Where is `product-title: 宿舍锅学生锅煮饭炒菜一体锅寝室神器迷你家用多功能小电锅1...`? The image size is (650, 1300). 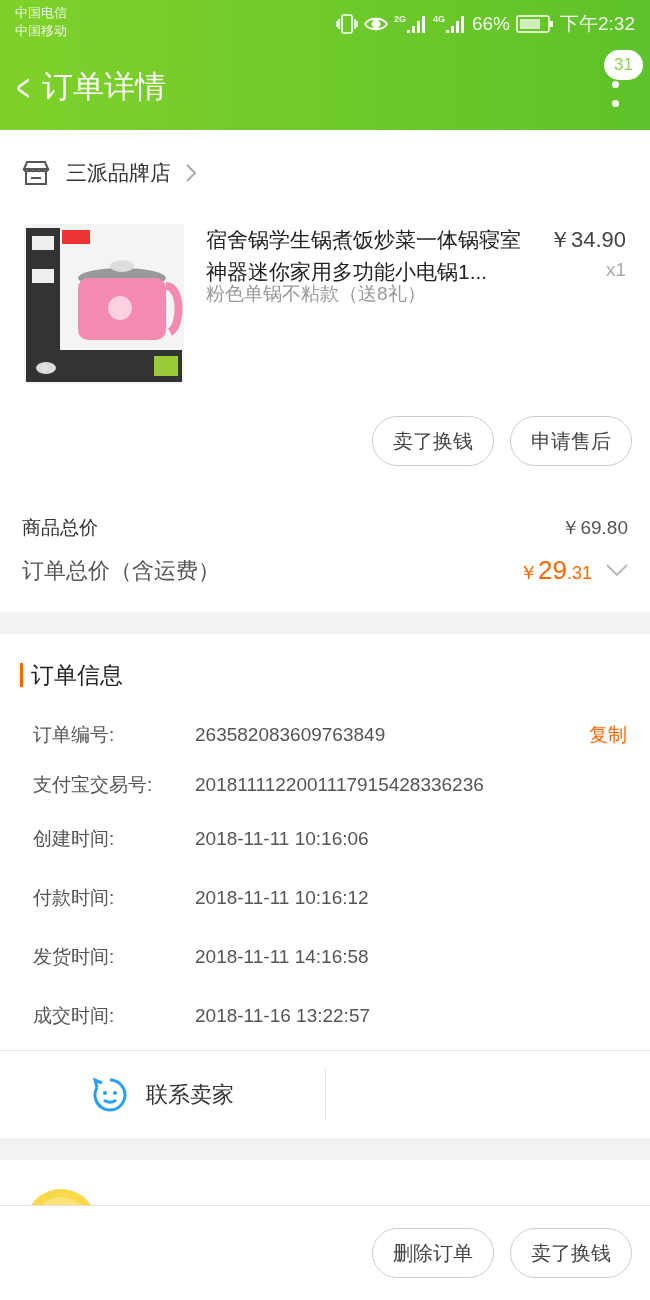
product-title: 宿舍锅学生锅煮饭炒菜一体锅寝室神器迷你家用多功能小电锅1... is located at coordinates (364, 255).